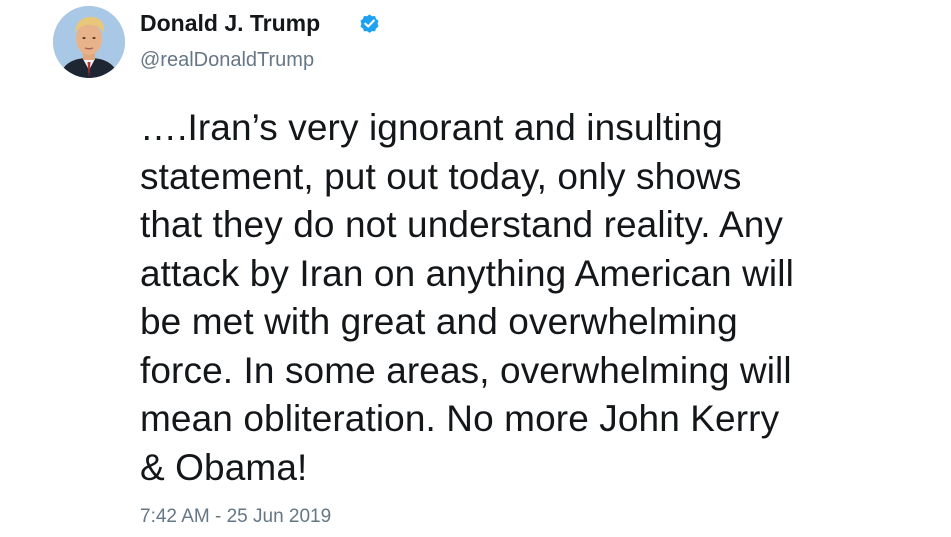 This screenshot has width=951, height=537. I want to click on author-handle: @realDonaldTrump, so click(227, 60).